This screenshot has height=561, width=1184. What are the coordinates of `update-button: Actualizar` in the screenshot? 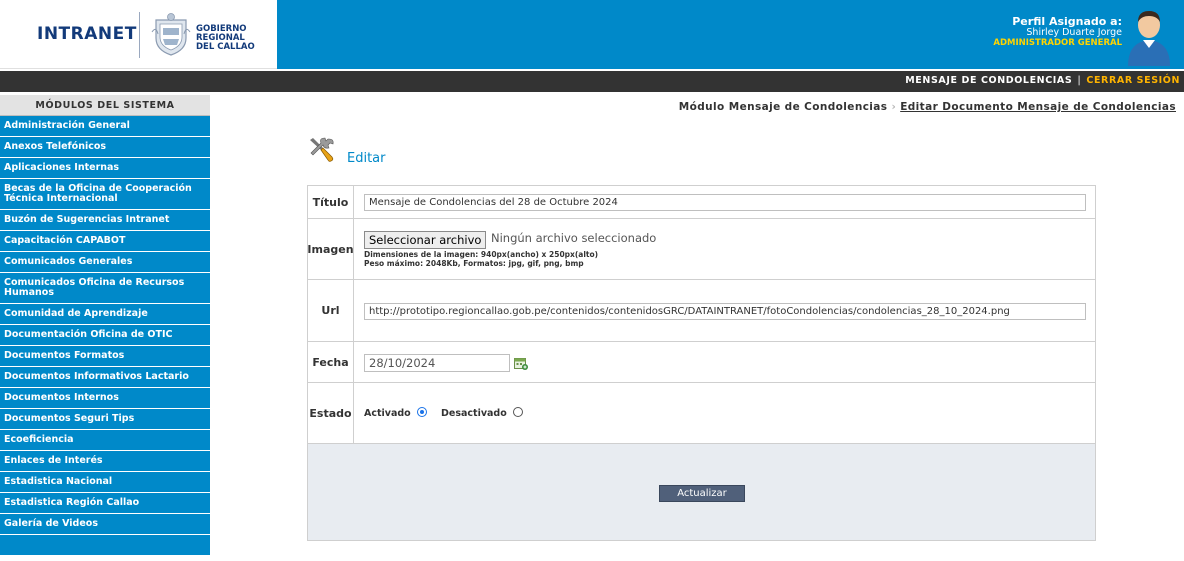 It's located at (702, 493).